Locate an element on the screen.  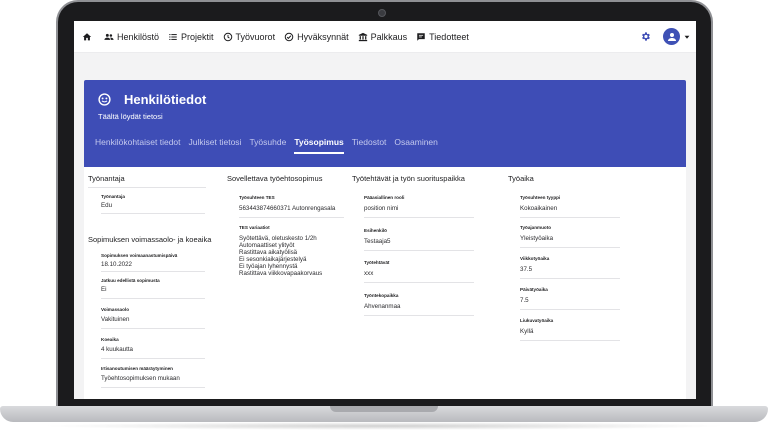
field-label: Irtisanoutumisen määräytyminen is located at coordinates (137, 368).